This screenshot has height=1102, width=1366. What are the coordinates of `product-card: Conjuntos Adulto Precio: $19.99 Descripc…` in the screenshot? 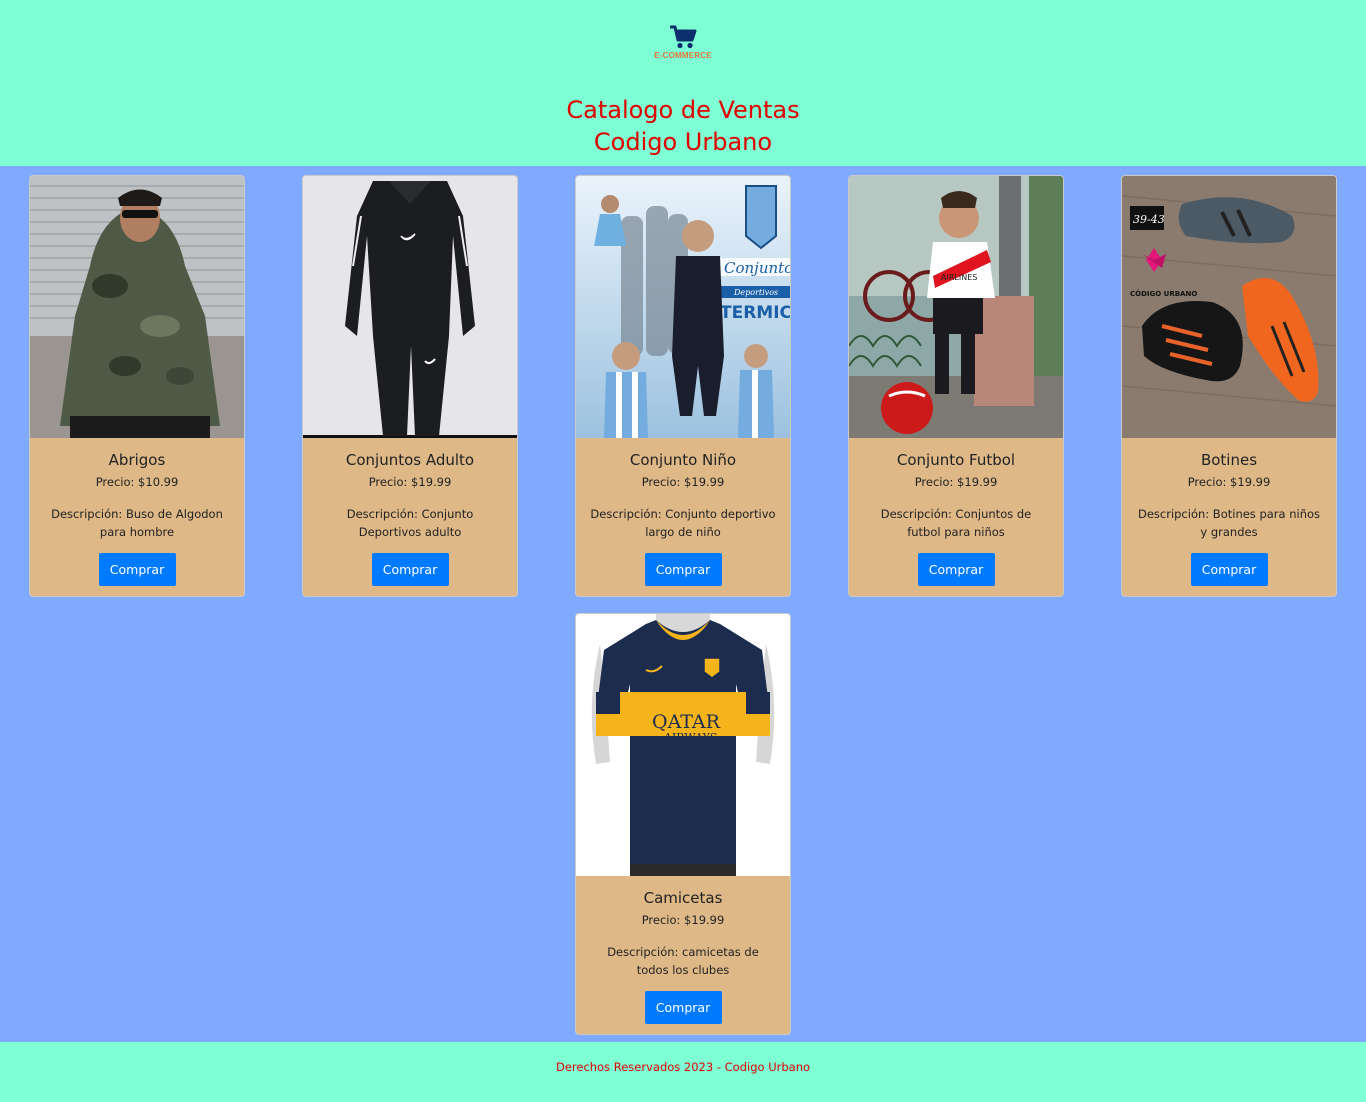 It's located at (410, 386).